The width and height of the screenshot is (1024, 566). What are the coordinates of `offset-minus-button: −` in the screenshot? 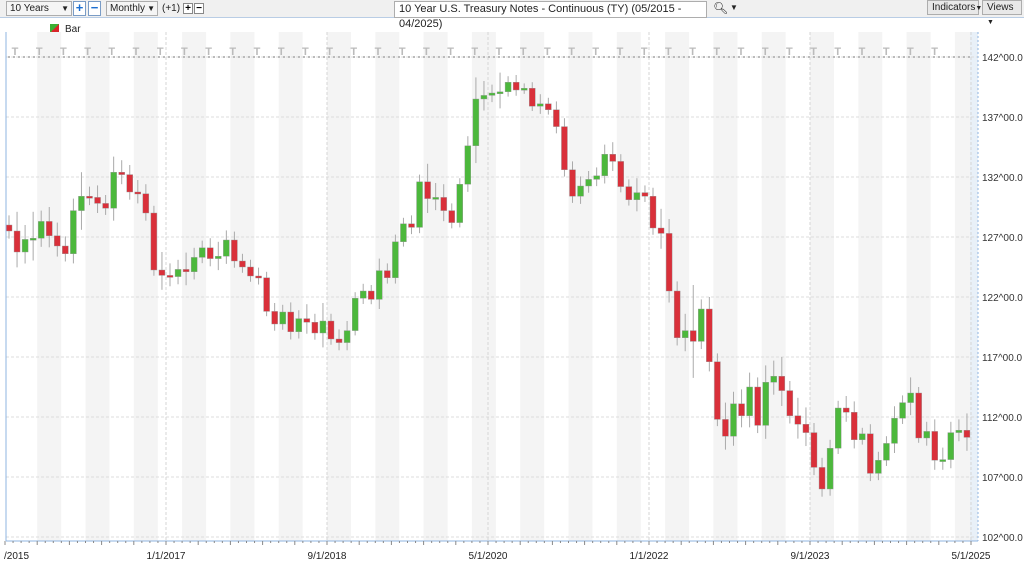 It's located at (199, 8).